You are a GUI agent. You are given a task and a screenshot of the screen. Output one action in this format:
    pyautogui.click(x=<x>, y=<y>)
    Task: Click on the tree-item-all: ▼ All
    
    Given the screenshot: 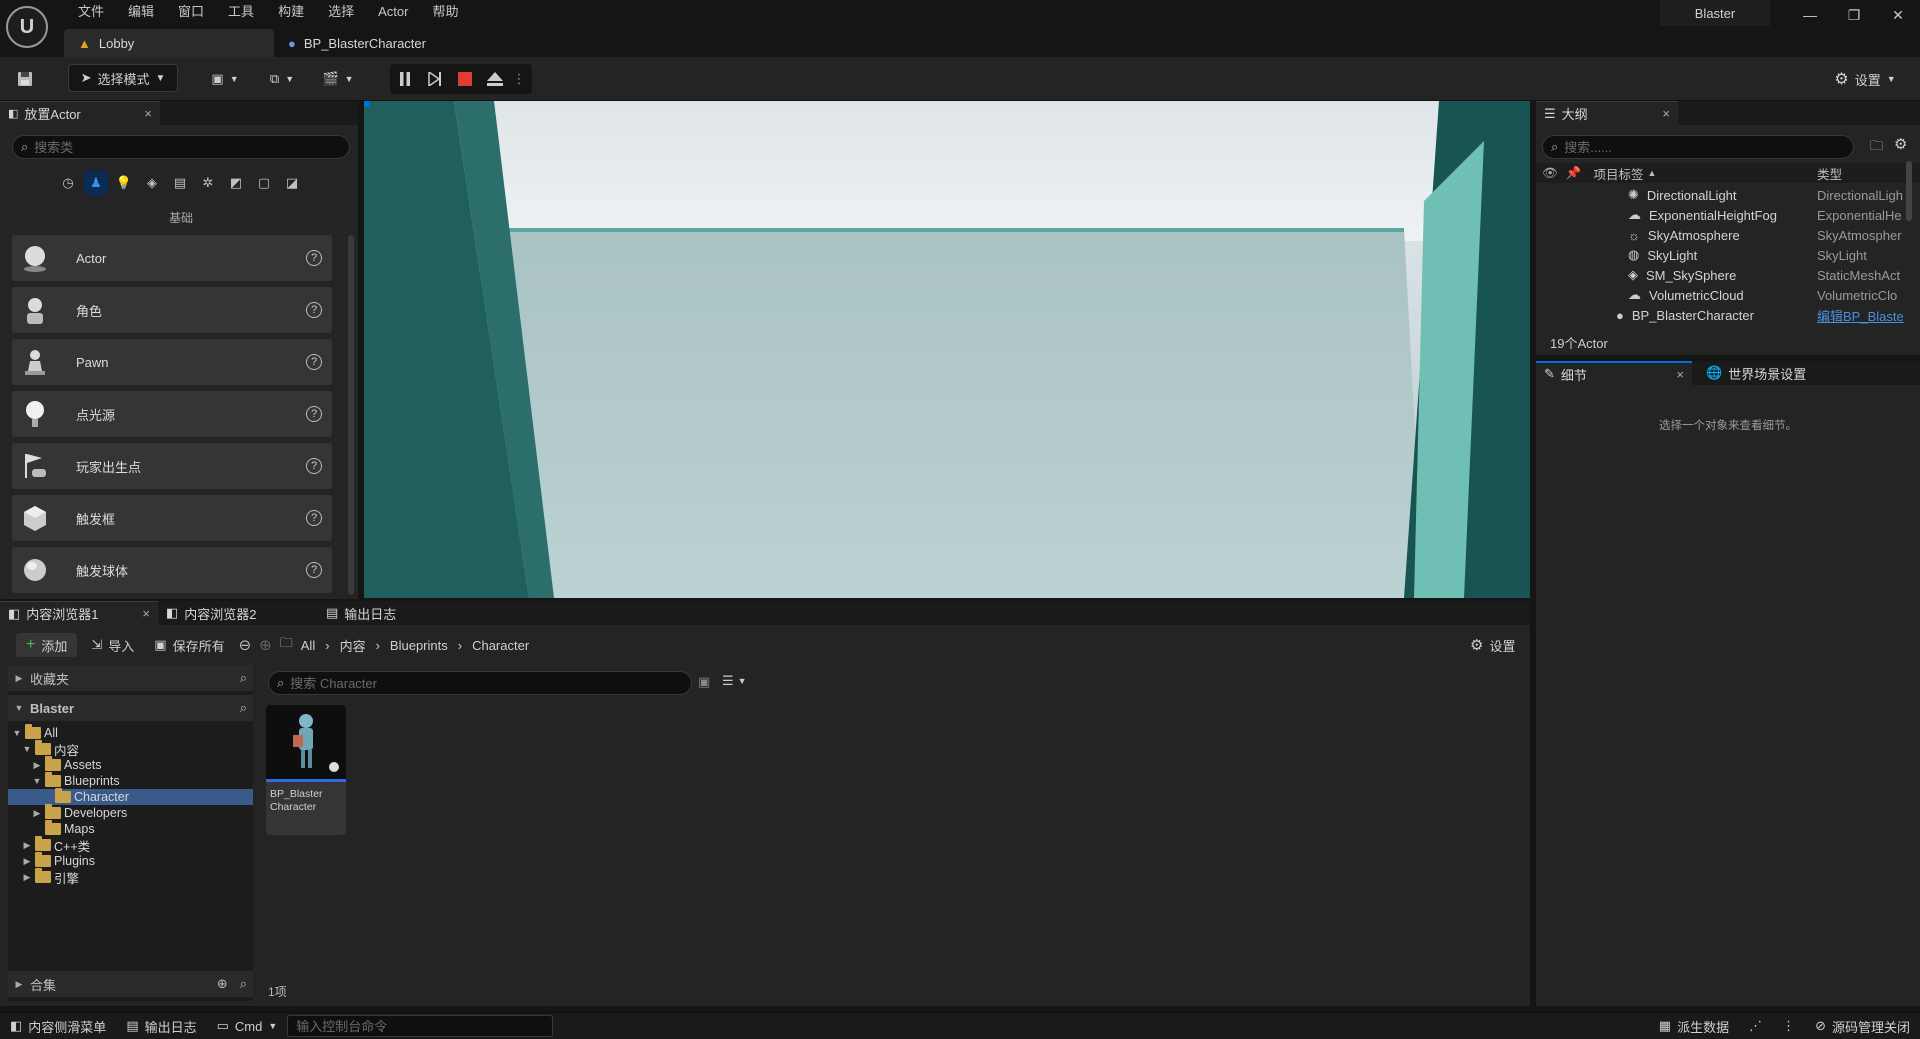 What is the action you would take?
    pyautogui.click(x=130, y=732)
    